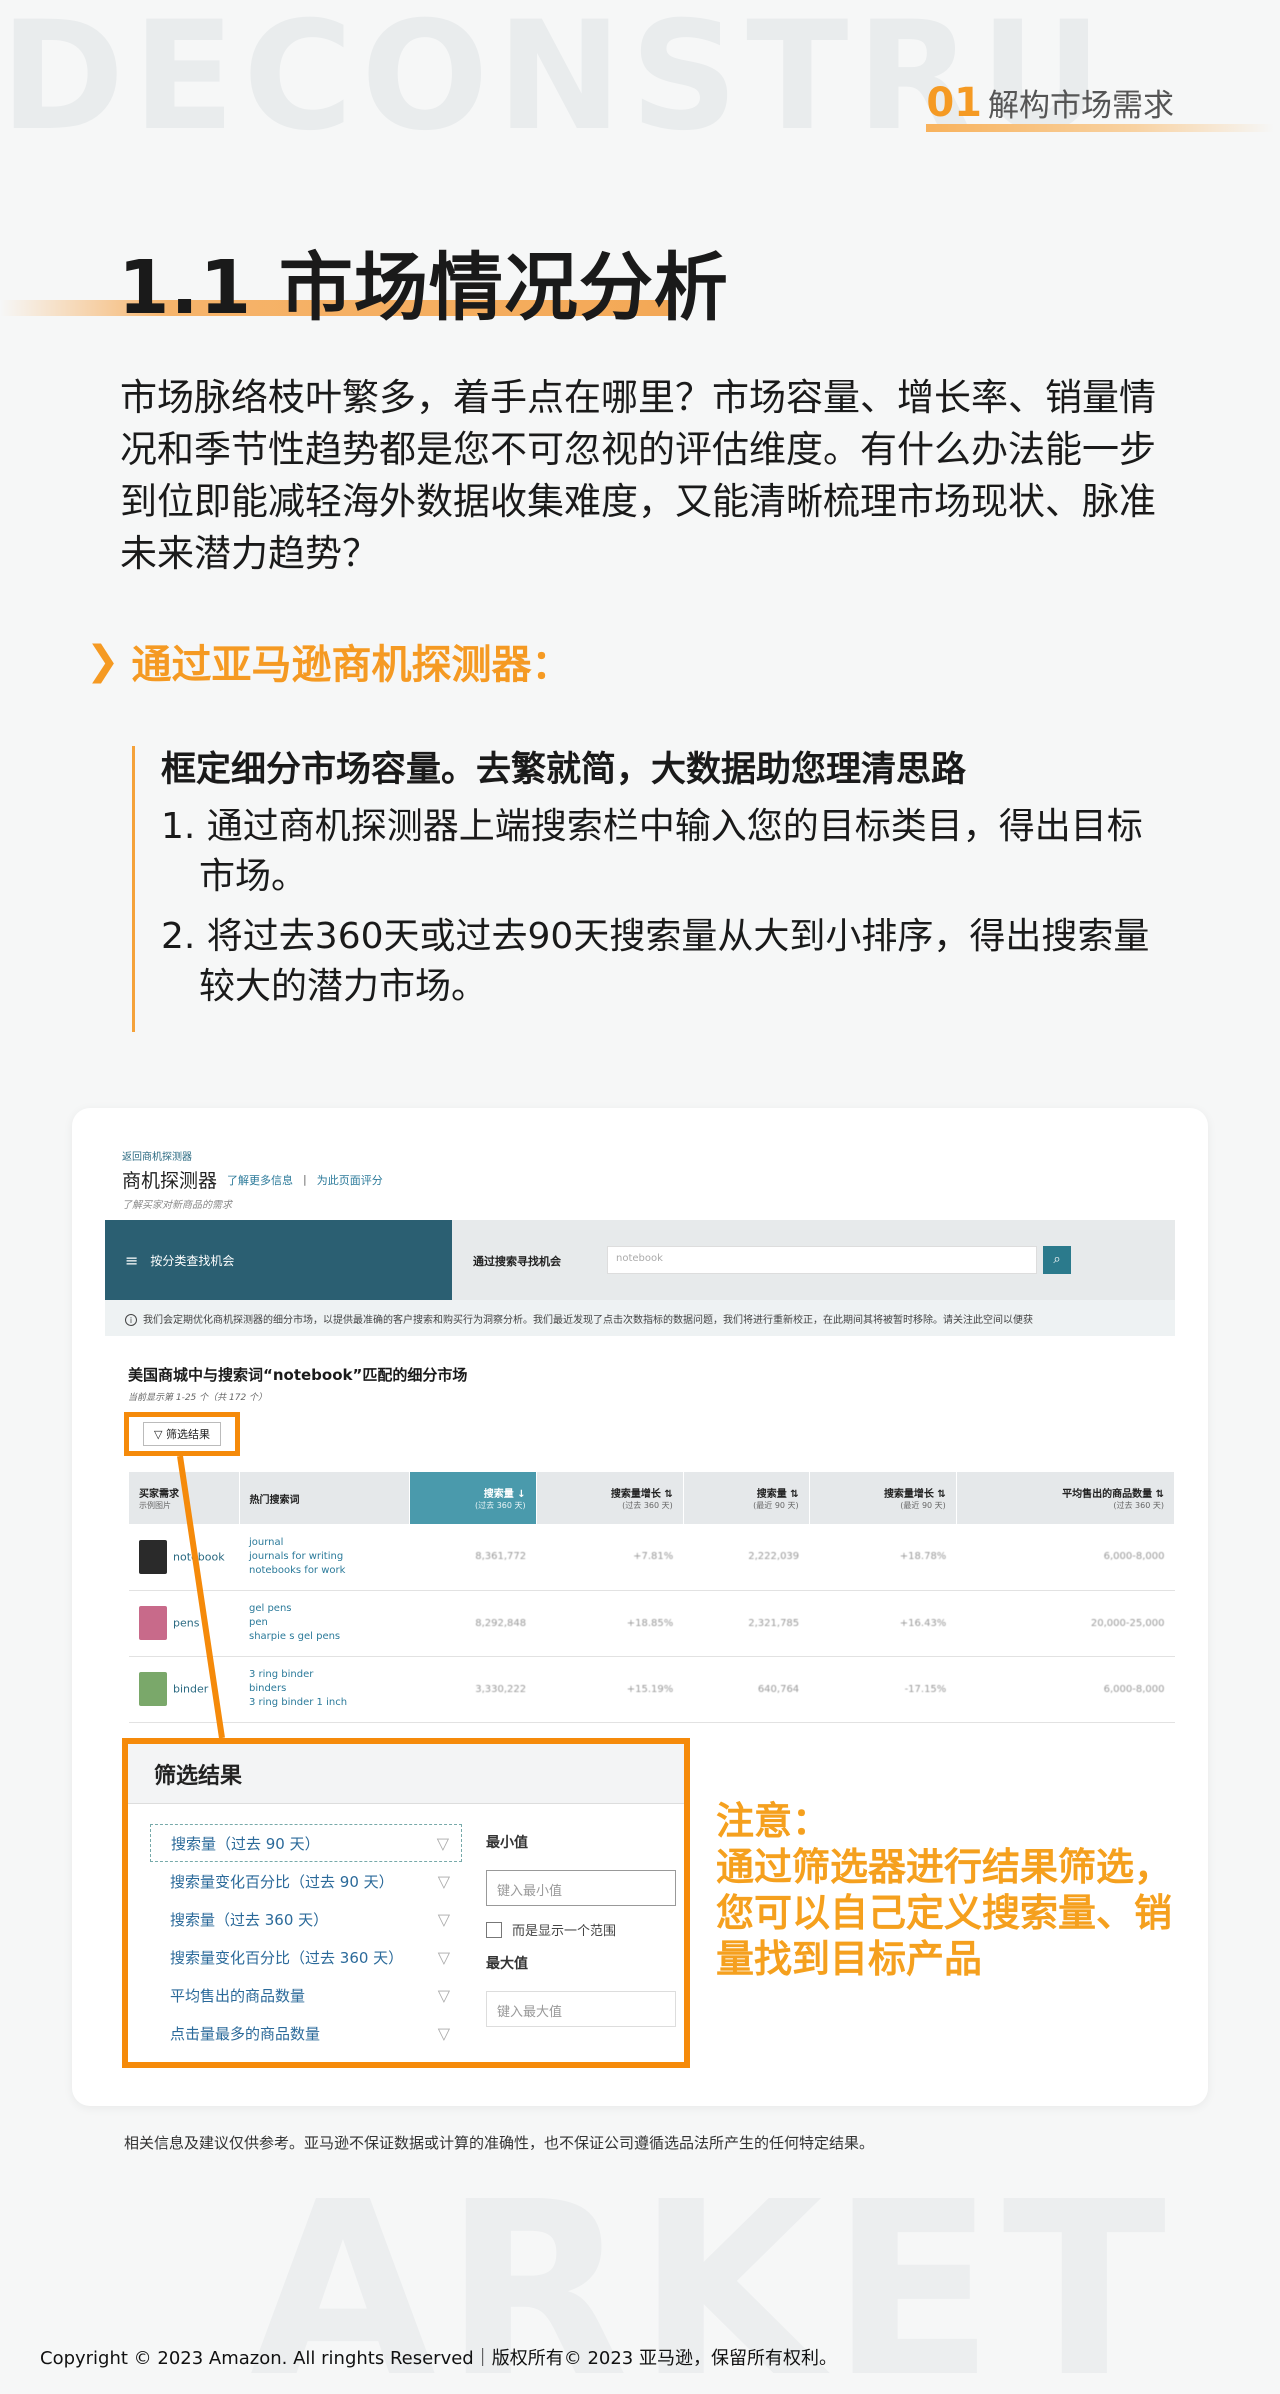 The image size is (1280, 2394). Describe the element at coordinates (746, 1689) in the screenshot. I see `metric-cell: 640,764` at that location.